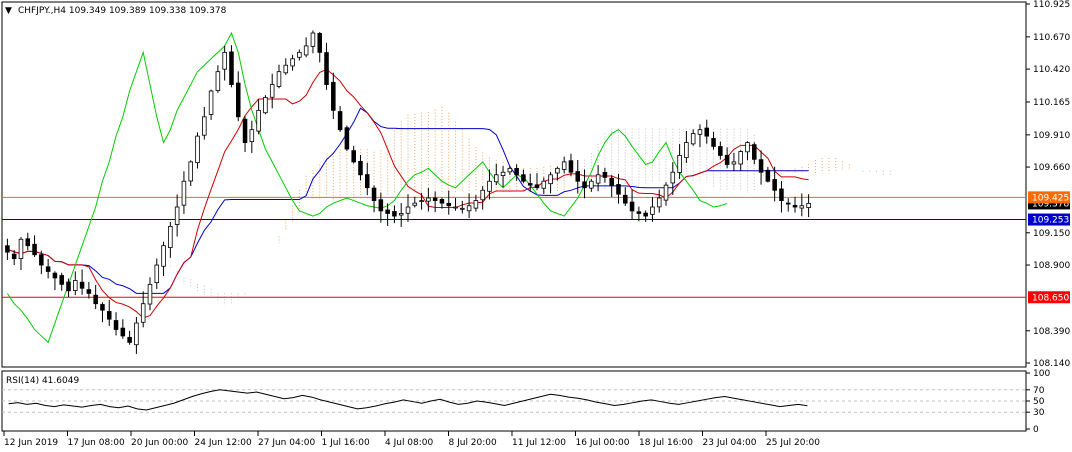  I want to click on time-tick-label: 17 Jun 08:00, so click(96, 443).